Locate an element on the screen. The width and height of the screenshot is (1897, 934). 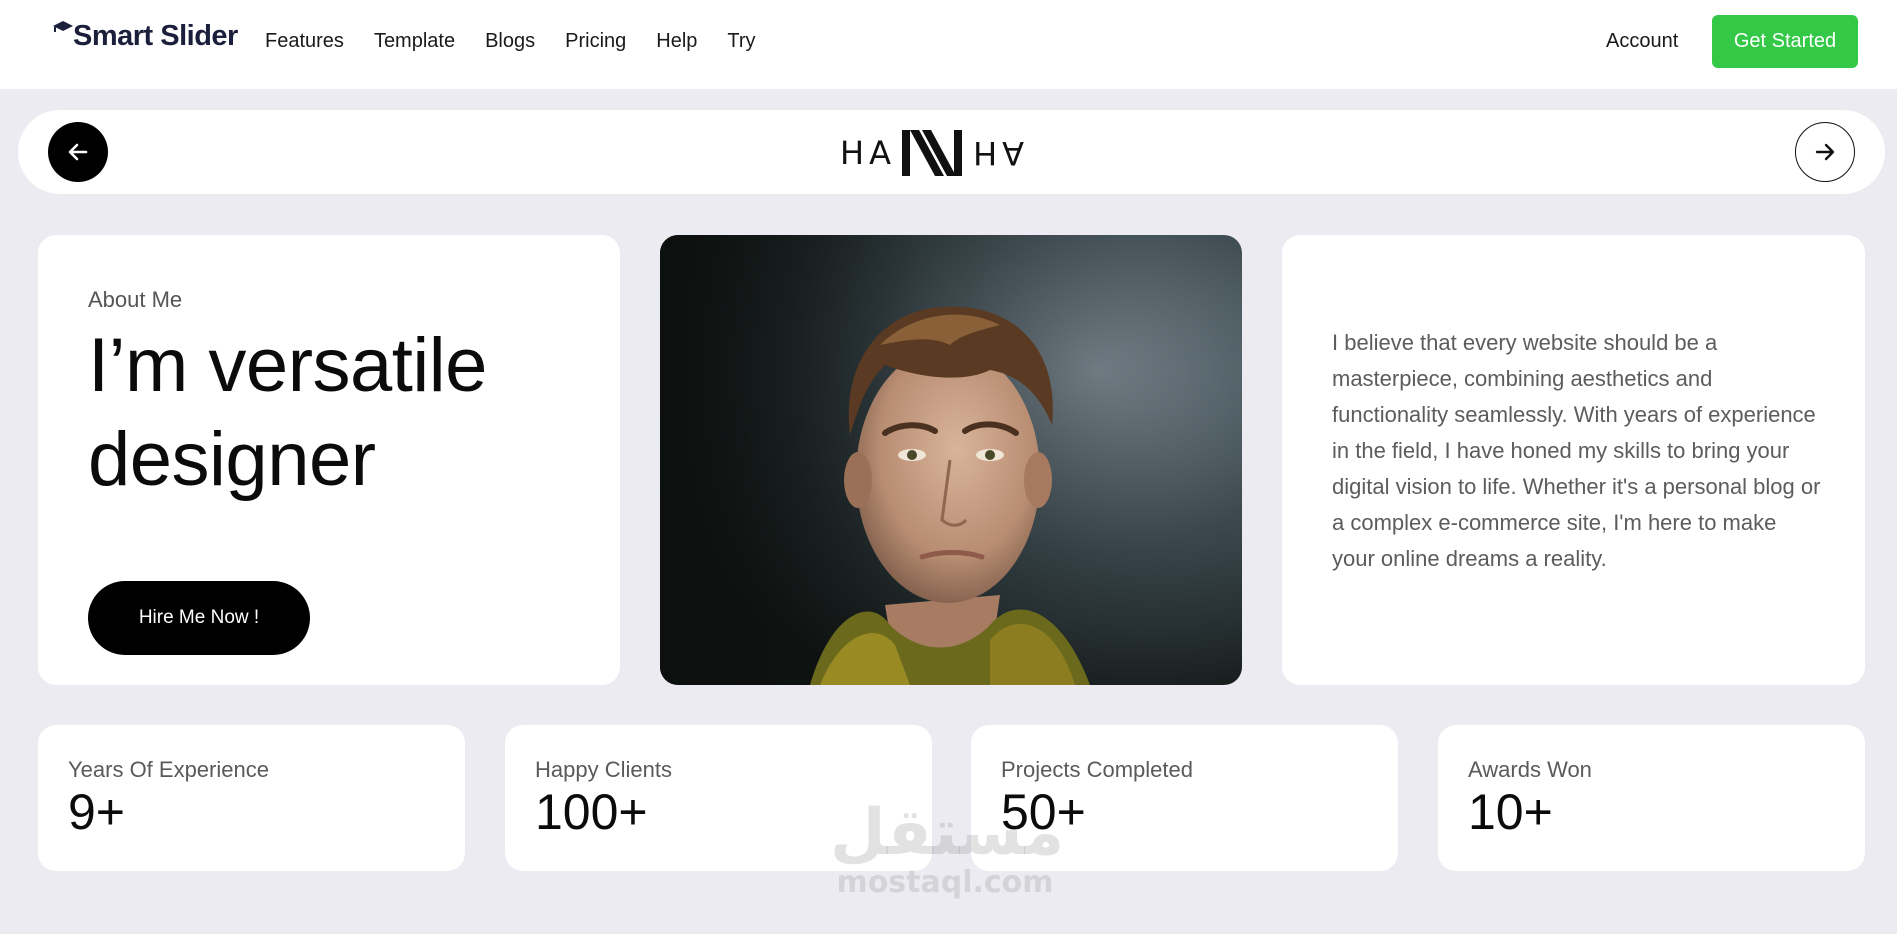
nav-link-blogs: Blogs is located at coordinates (510, 41).